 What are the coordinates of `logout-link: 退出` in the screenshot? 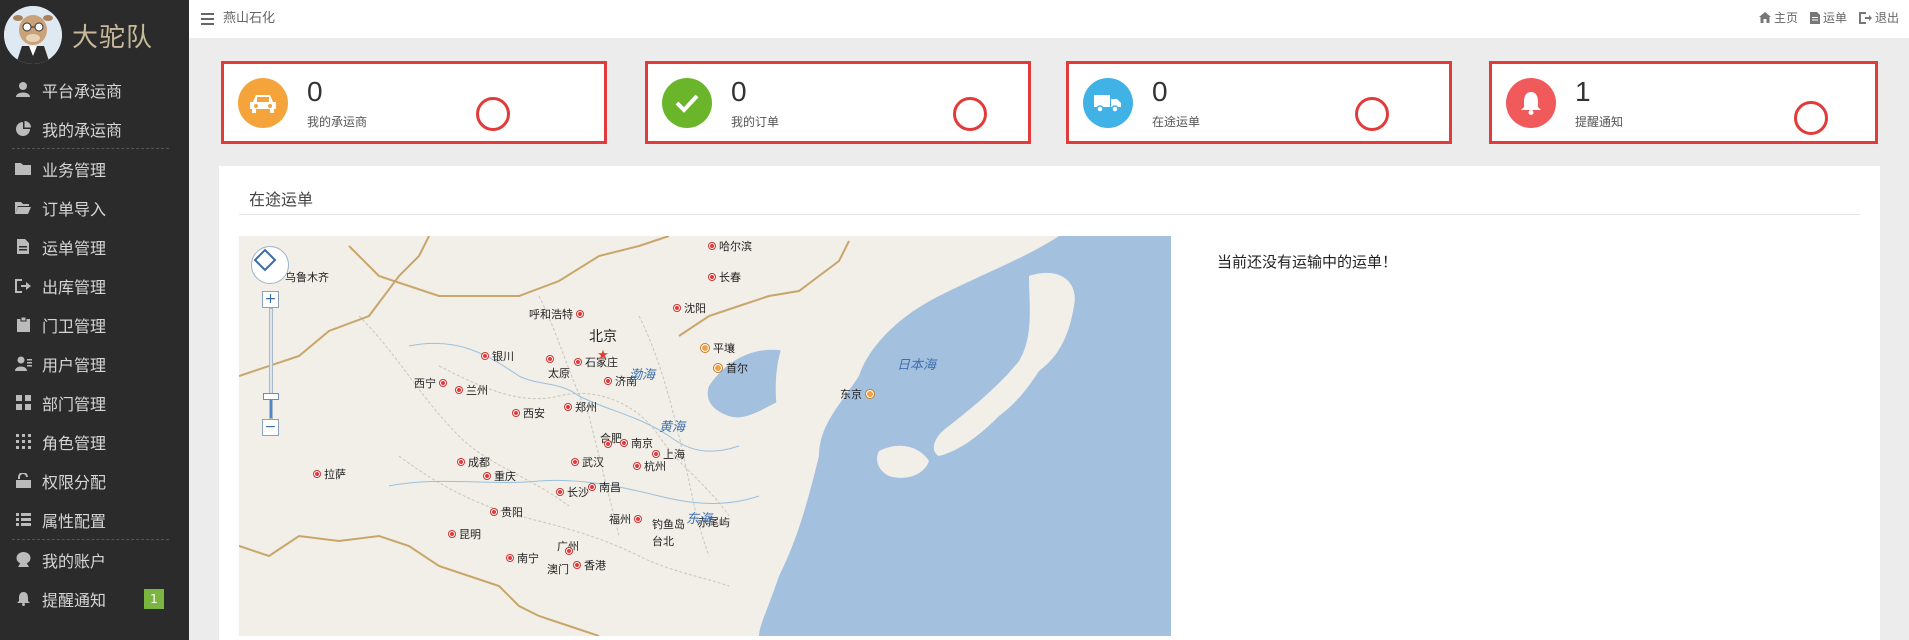 It's located at (1878, 17).